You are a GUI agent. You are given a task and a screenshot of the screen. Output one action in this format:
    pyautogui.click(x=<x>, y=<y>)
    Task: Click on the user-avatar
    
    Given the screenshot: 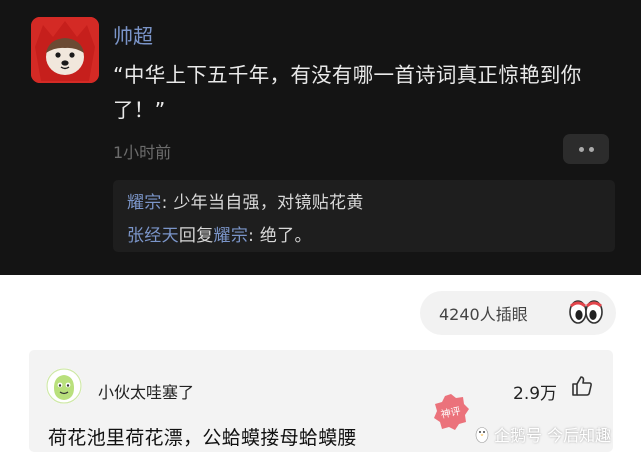 What is the action you would take?
    pyautogui.click(x=65, y=50)
    